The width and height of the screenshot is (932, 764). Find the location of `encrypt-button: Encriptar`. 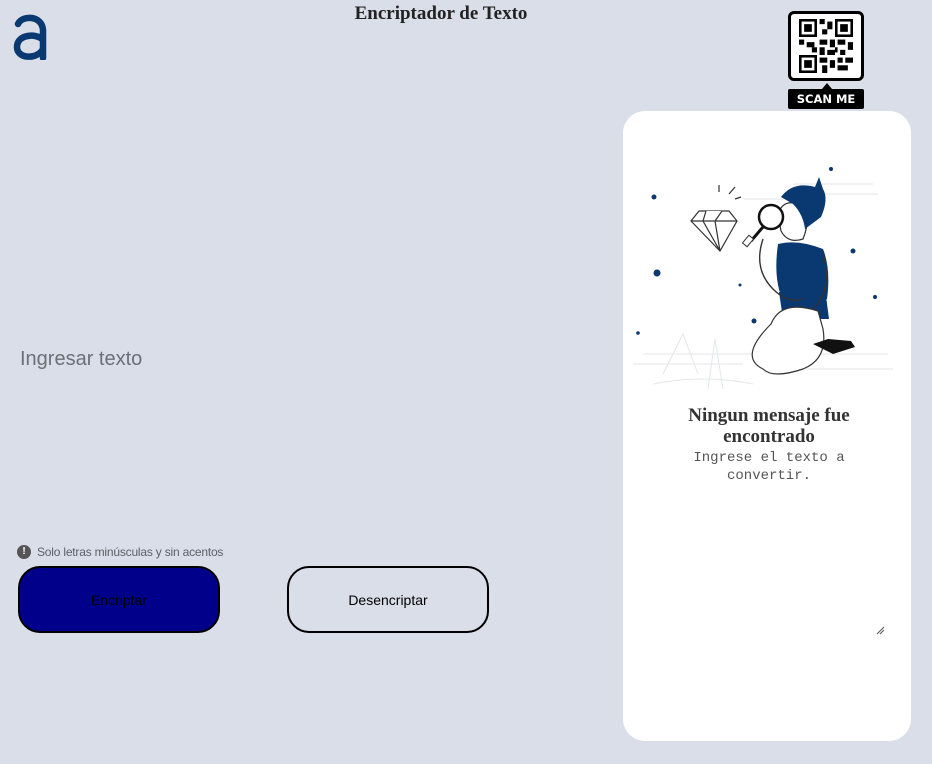

encrypt-button: Encriptar is located at coordinates (119, 599).